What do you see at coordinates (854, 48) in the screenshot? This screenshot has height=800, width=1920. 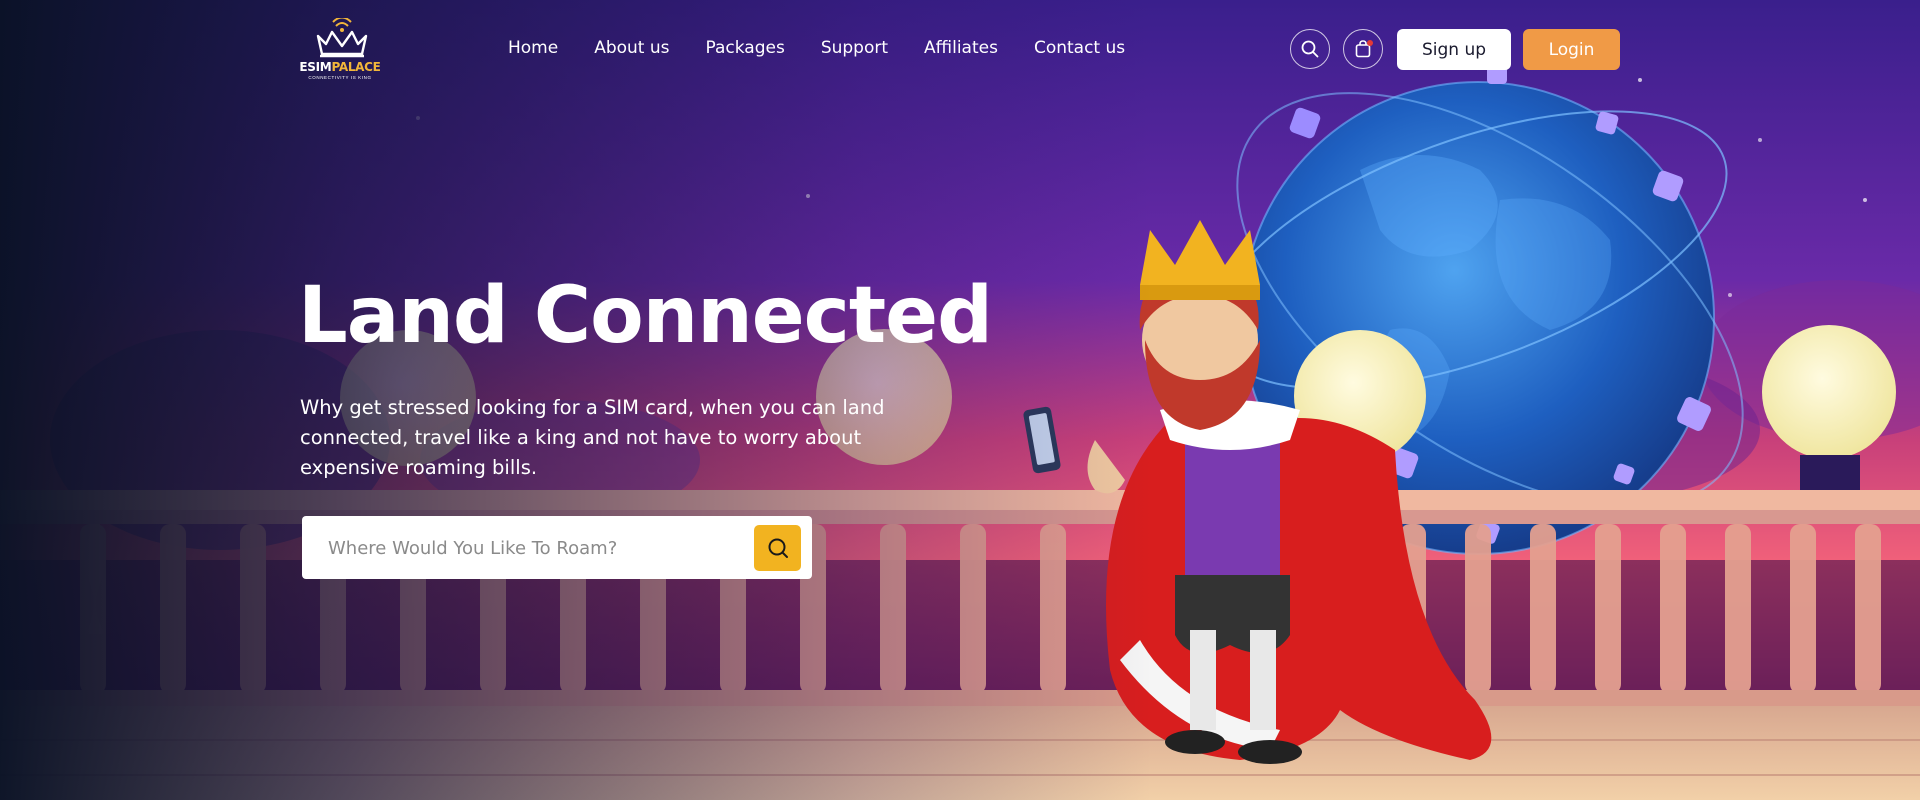 I see `nav-support: Support` at bounding box center [854, 48].